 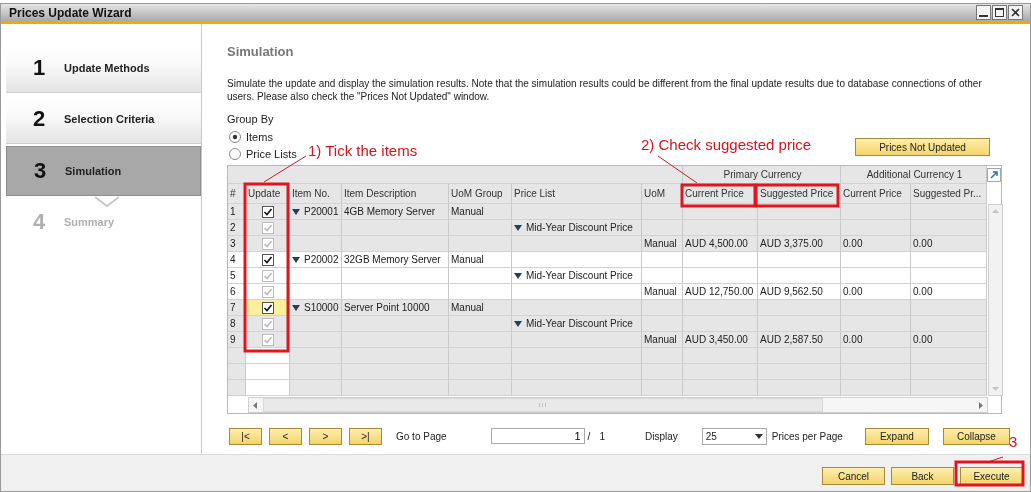 I want to click on column-header: UoM Group, so click(x=480, y=194).